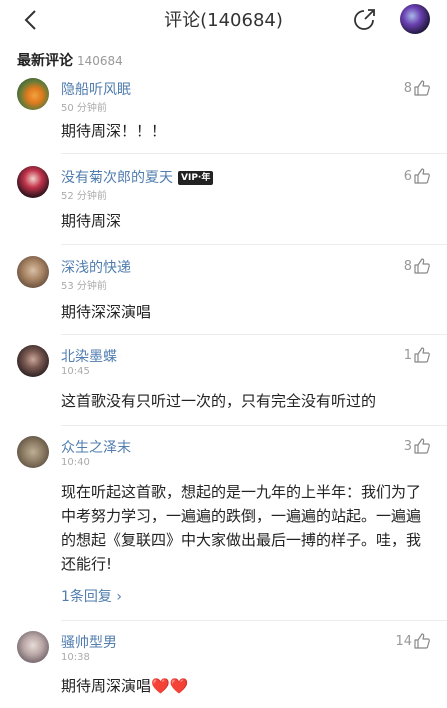 This screenshot has height=708, width=447. What do you see at coordinates (114, 131) in the screenshot?
I see `comment-text: 期待周深！！！` at bounding box center [114, 131].